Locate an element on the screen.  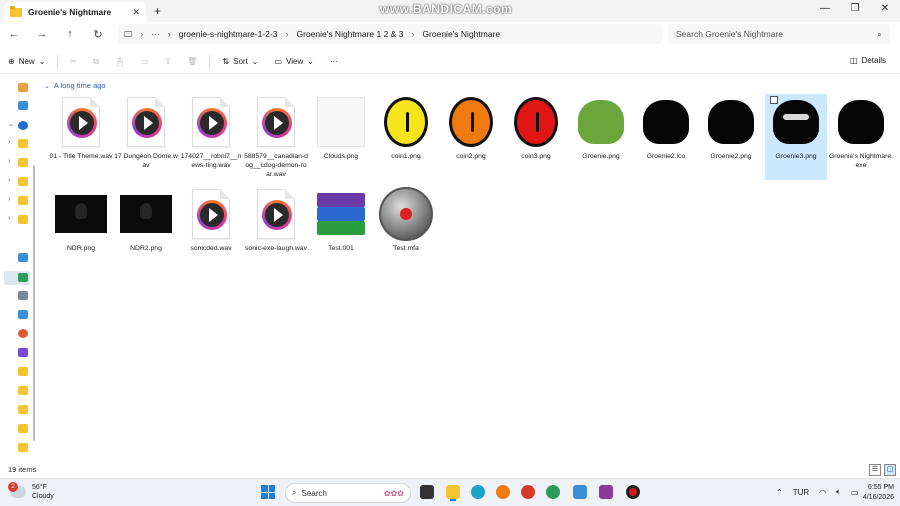
share-button: ⇪ is located at coordinates (168, 61).